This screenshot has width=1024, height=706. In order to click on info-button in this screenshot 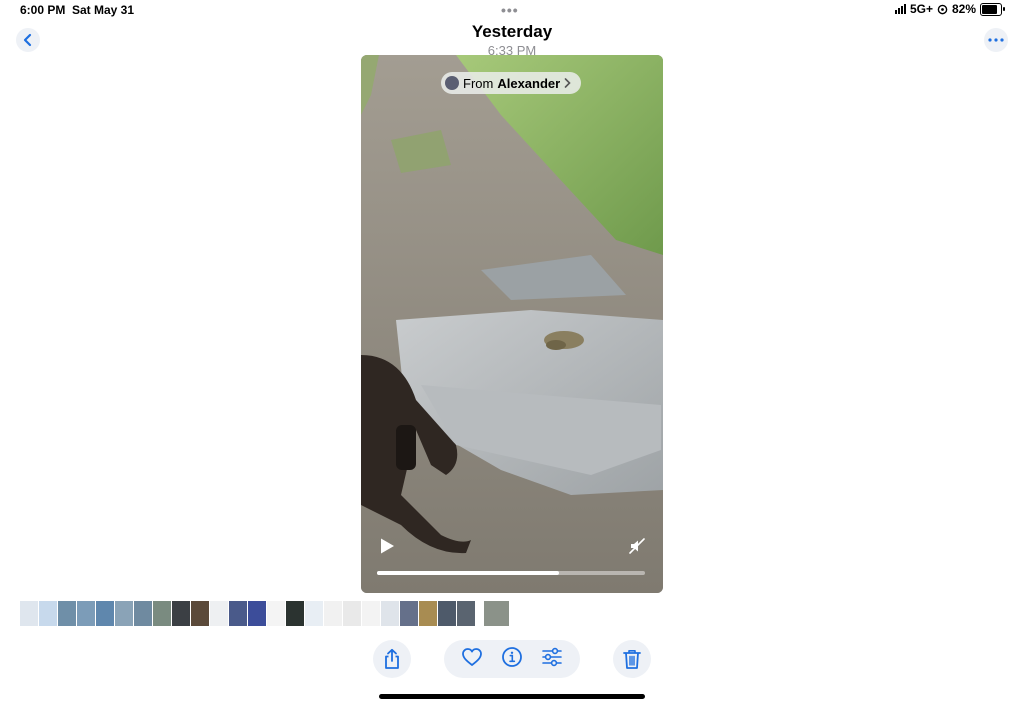, I will do `click(512, 659)`.